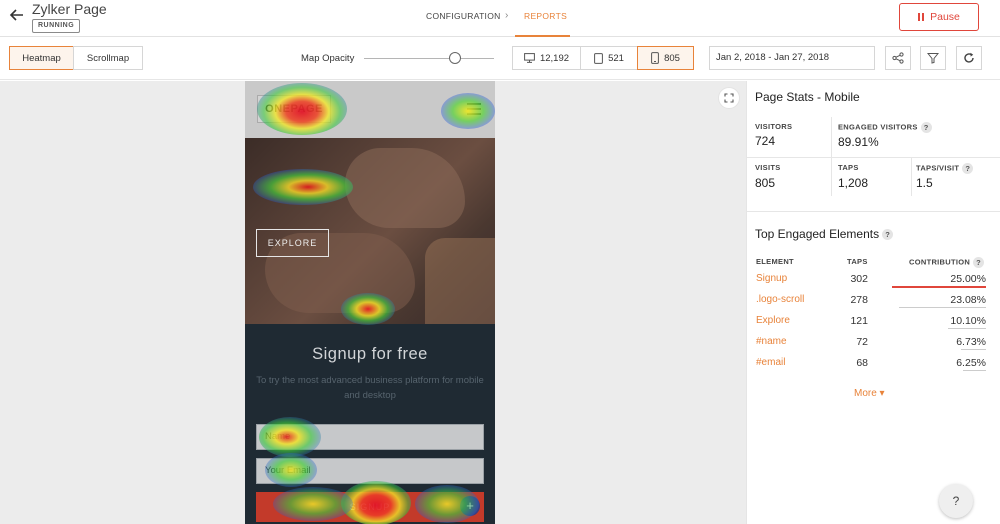 The height and width of the screenshot is (524, 1000). Describe the element at coordinates (470, 506) in the screenshot. I see `plus-icon: +` at that location.